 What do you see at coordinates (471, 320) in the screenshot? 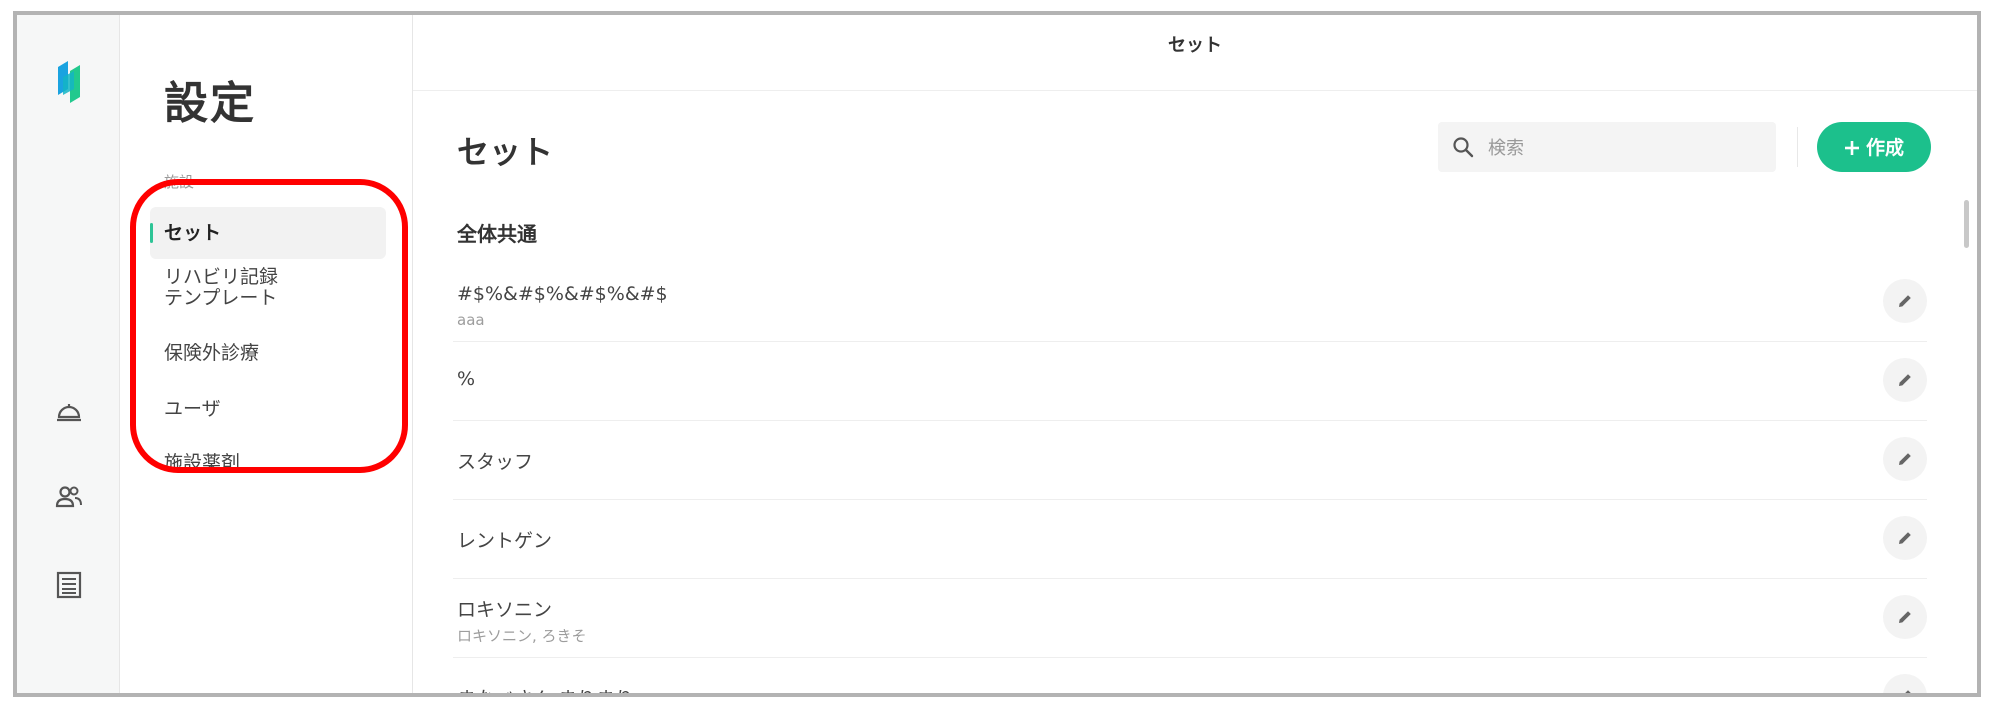
I see `list-item-subtitle: aaa` at bounding box center [471, 320].